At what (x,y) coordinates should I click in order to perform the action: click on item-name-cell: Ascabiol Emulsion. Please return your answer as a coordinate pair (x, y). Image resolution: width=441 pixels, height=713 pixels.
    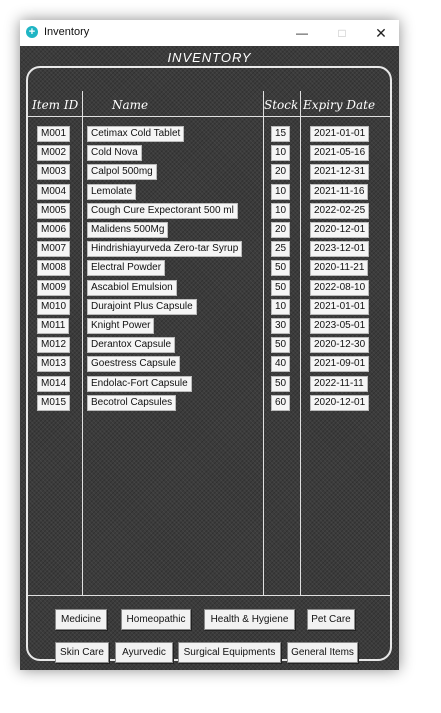
    Looking at the image, I should click on (132, 287).